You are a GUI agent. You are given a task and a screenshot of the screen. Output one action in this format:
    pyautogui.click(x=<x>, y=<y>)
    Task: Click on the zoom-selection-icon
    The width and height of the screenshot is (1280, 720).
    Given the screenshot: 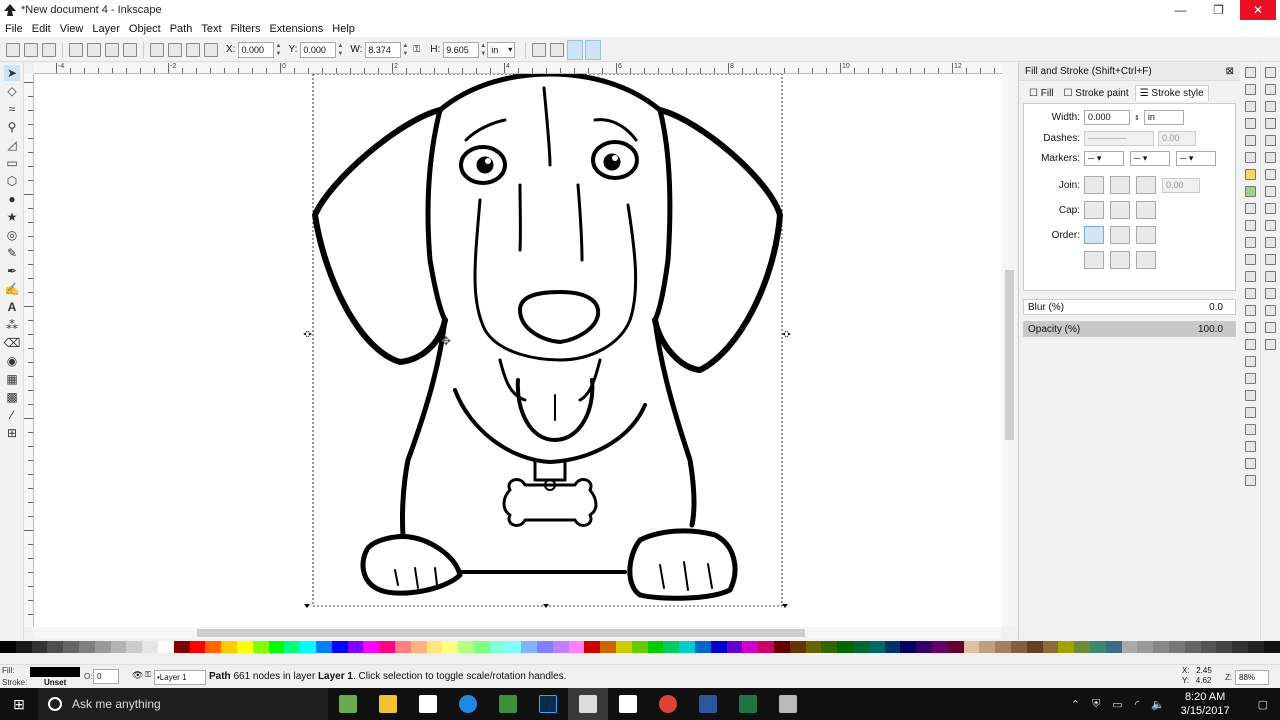 What is the action you would take?
    pyautogui.click(x=1250, y=259)
    